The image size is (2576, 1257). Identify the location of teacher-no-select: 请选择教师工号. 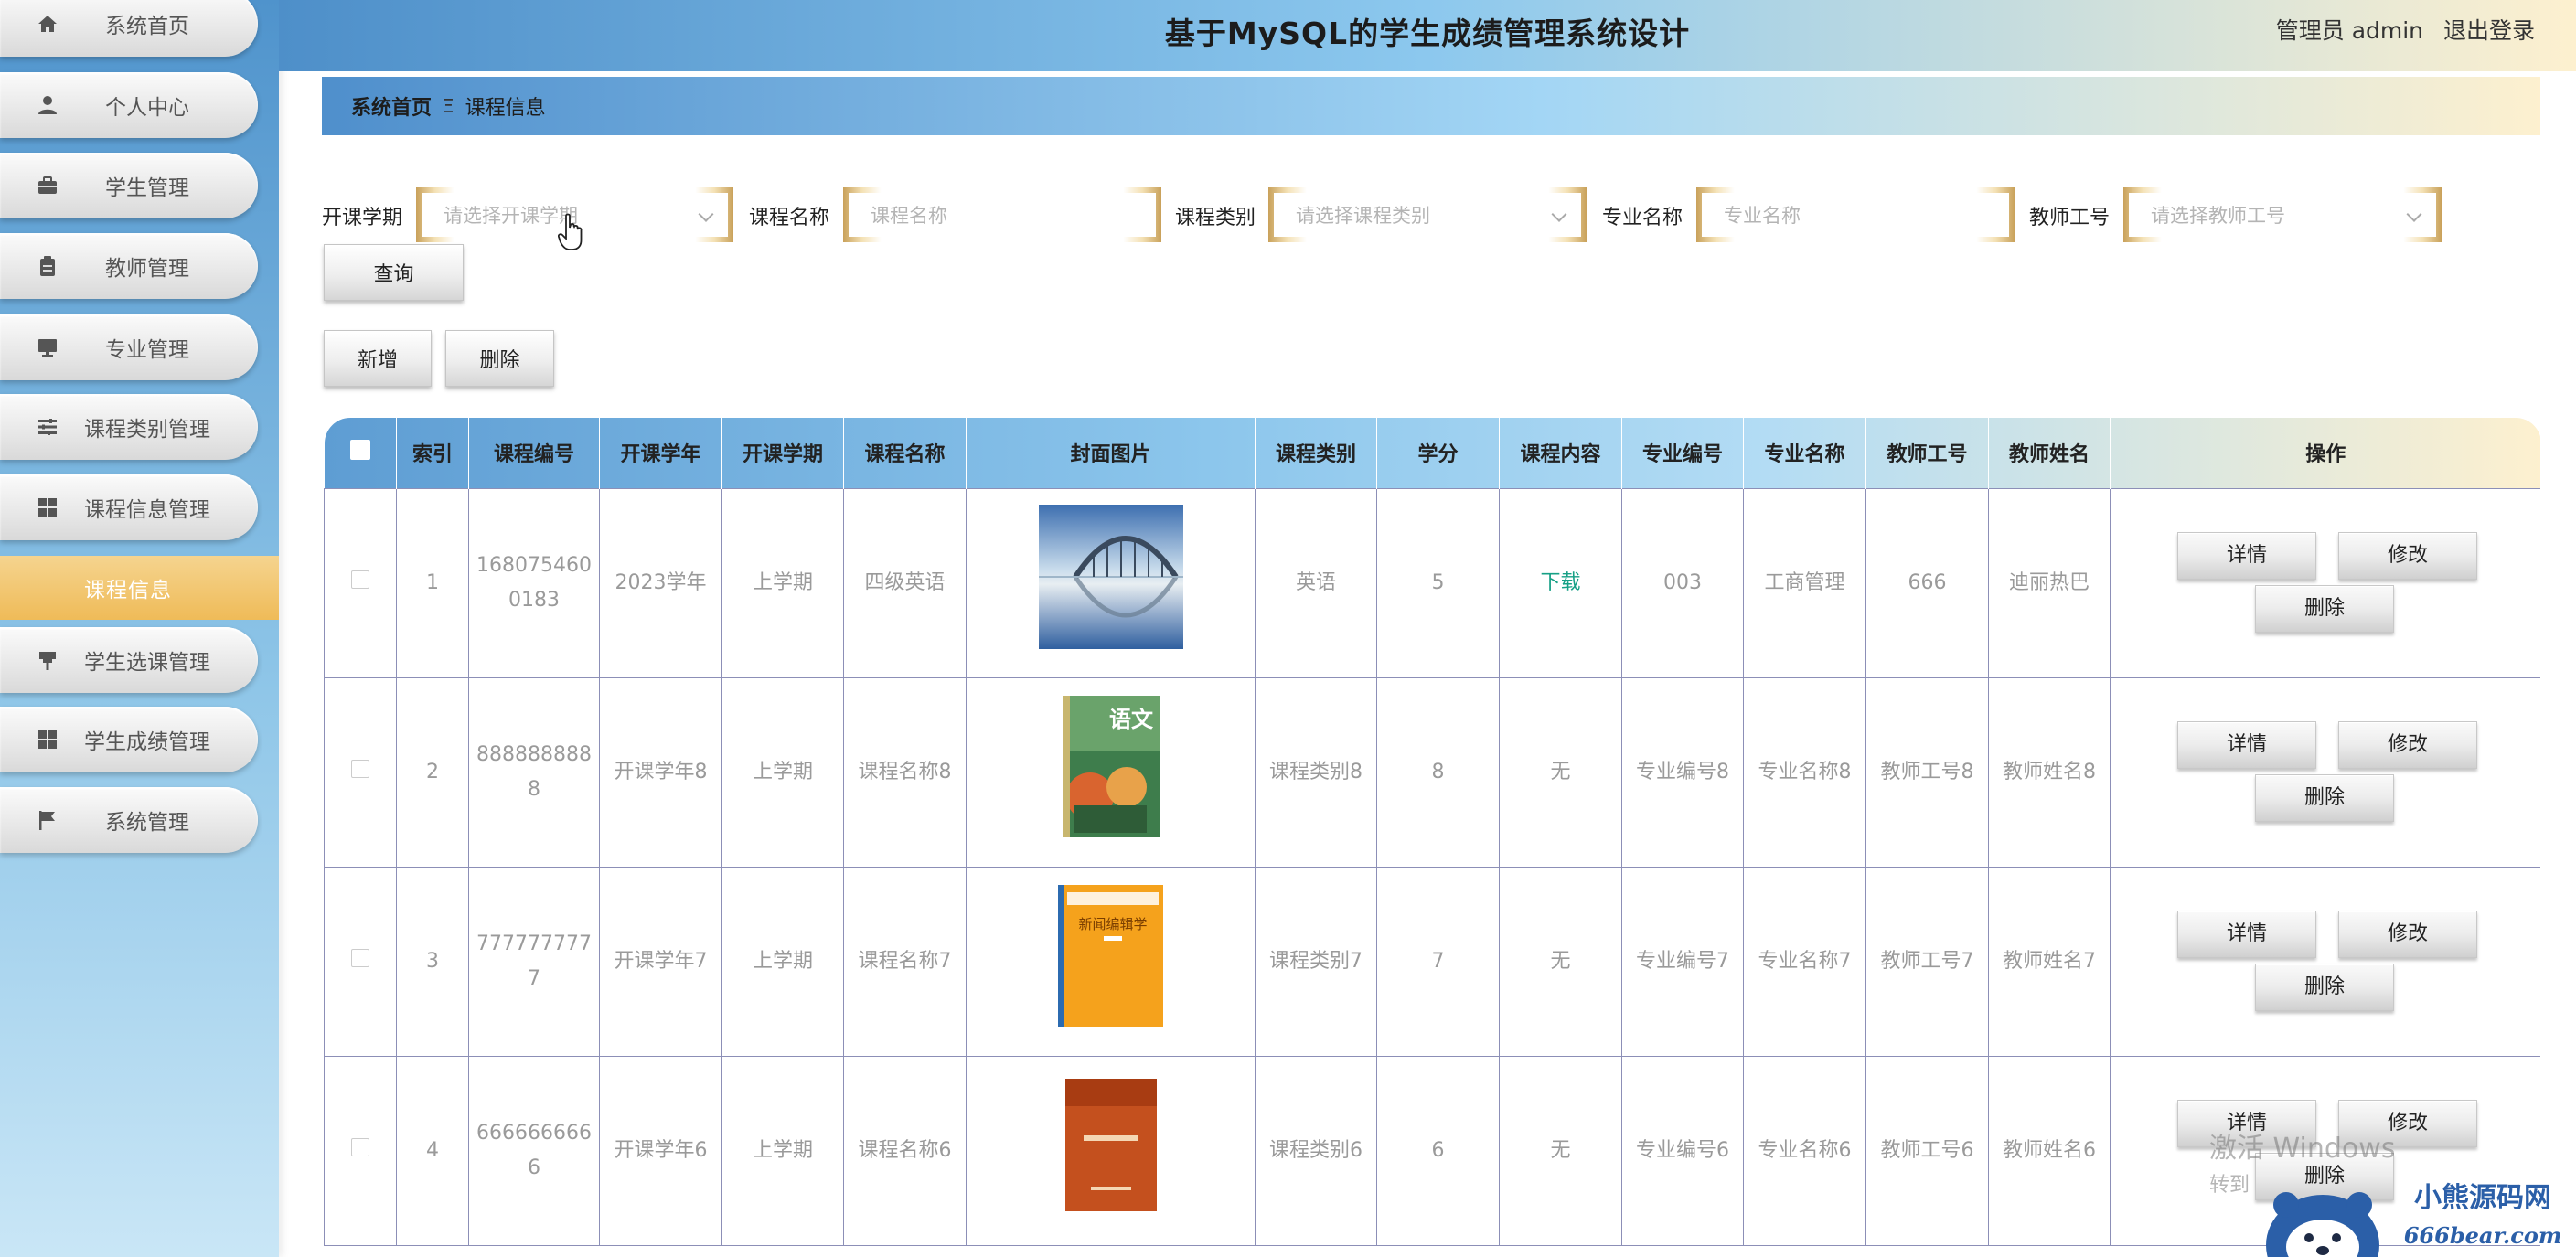
(2282, 214).